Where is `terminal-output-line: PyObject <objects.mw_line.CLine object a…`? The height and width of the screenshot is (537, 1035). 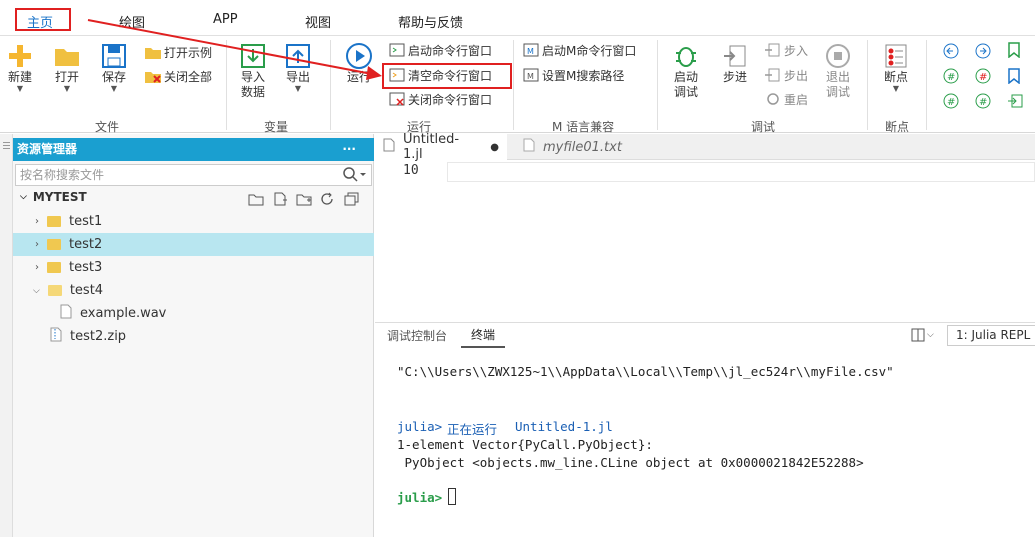 terminal-output-line: PyObject <objects.mw_line.CLine object a… is located at coordinates (630, 462).